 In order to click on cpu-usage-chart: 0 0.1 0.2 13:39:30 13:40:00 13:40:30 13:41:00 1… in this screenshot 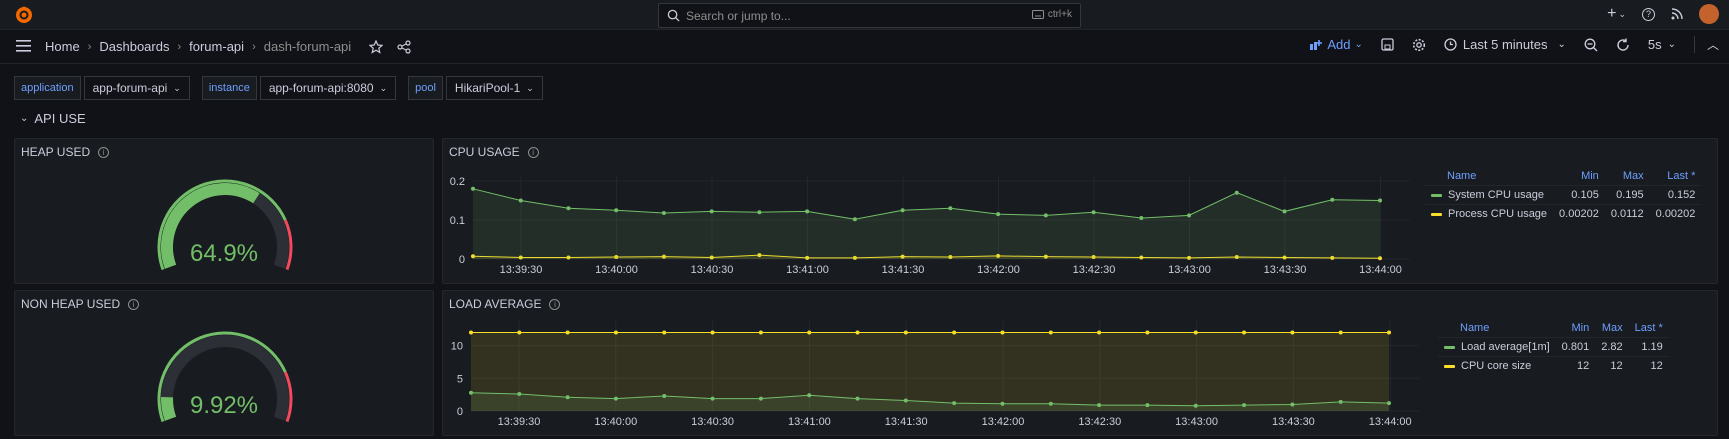, I will do `click(930, 225)`.